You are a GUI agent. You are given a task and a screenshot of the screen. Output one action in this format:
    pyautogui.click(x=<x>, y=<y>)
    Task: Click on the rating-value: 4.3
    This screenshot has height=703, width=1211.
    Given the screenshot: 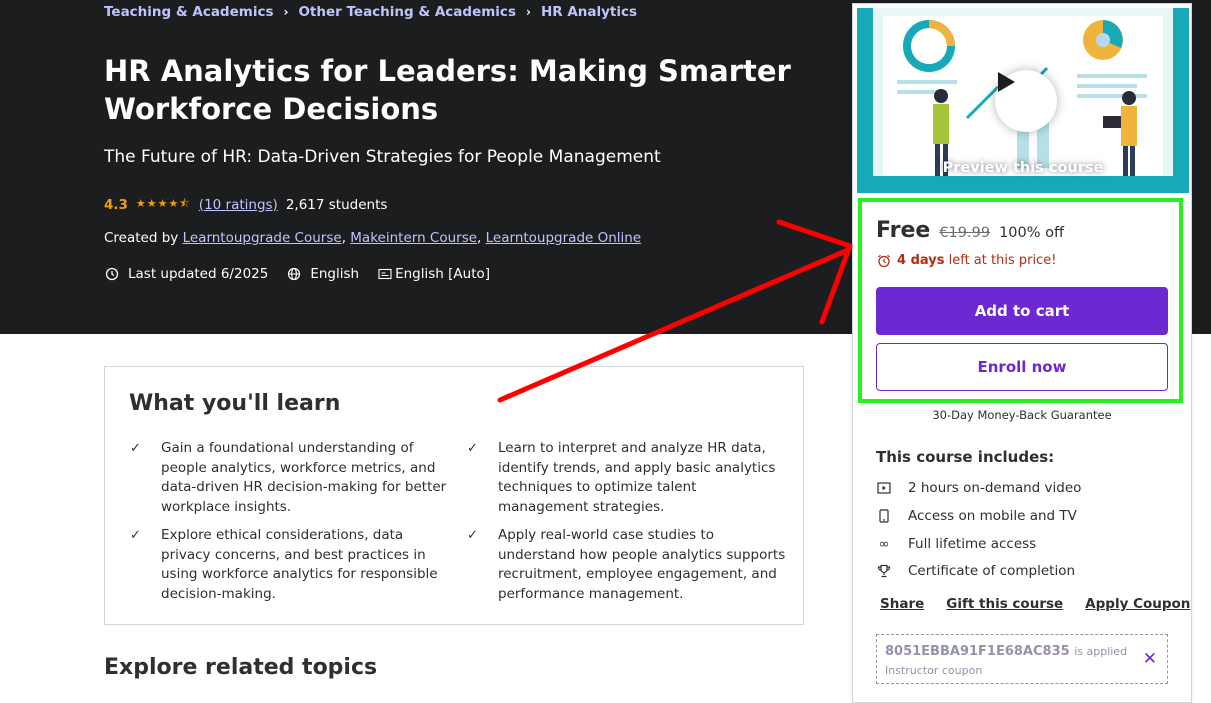 What is the action you would take?
    pyautogui.click(x=116, y=204)
    